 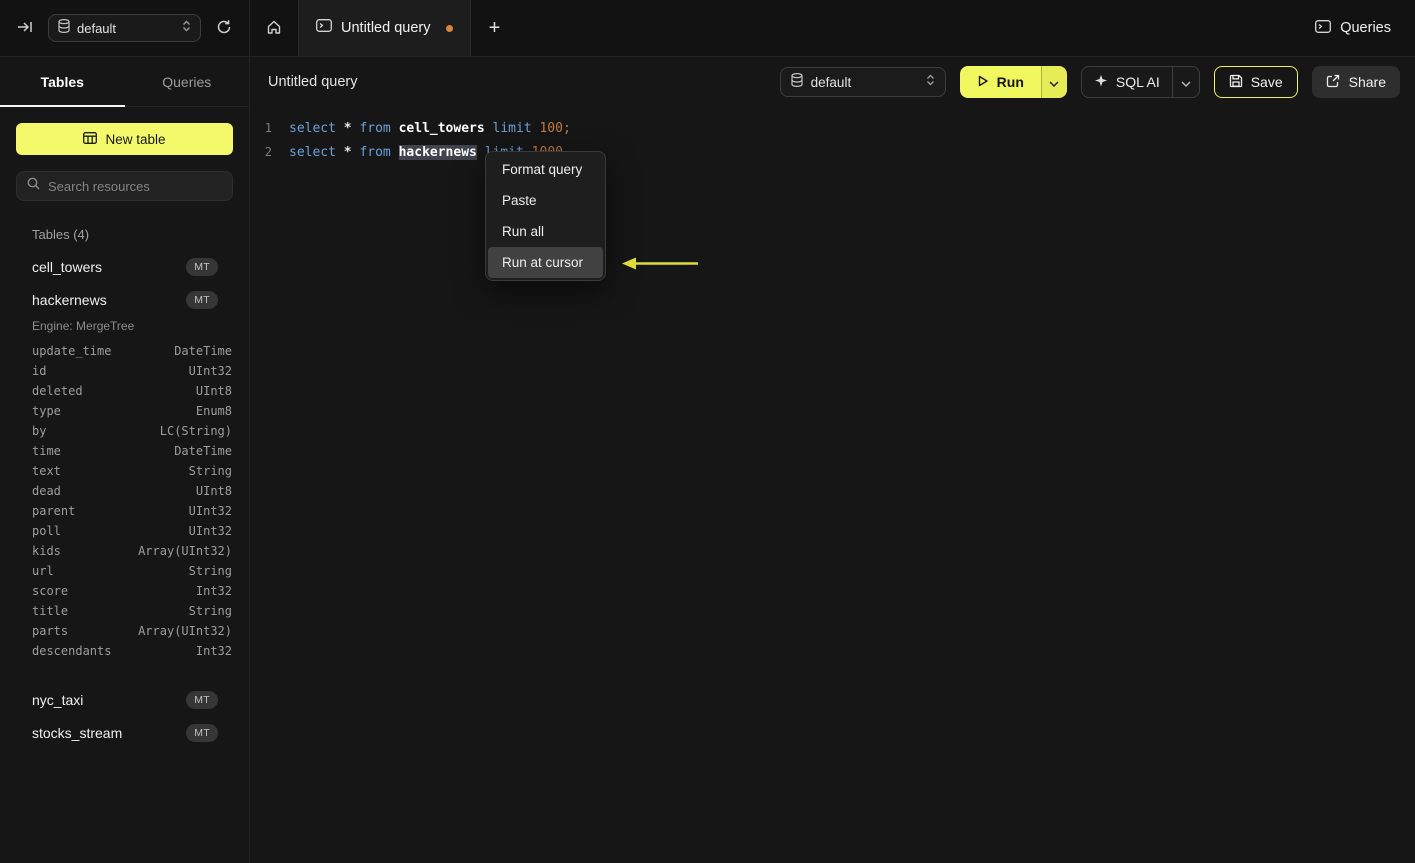 What do you see at coordinates (61, 234) in the screenshot?
I see `tables-section-label: Tables (4)` at bounding box center [61, 234].